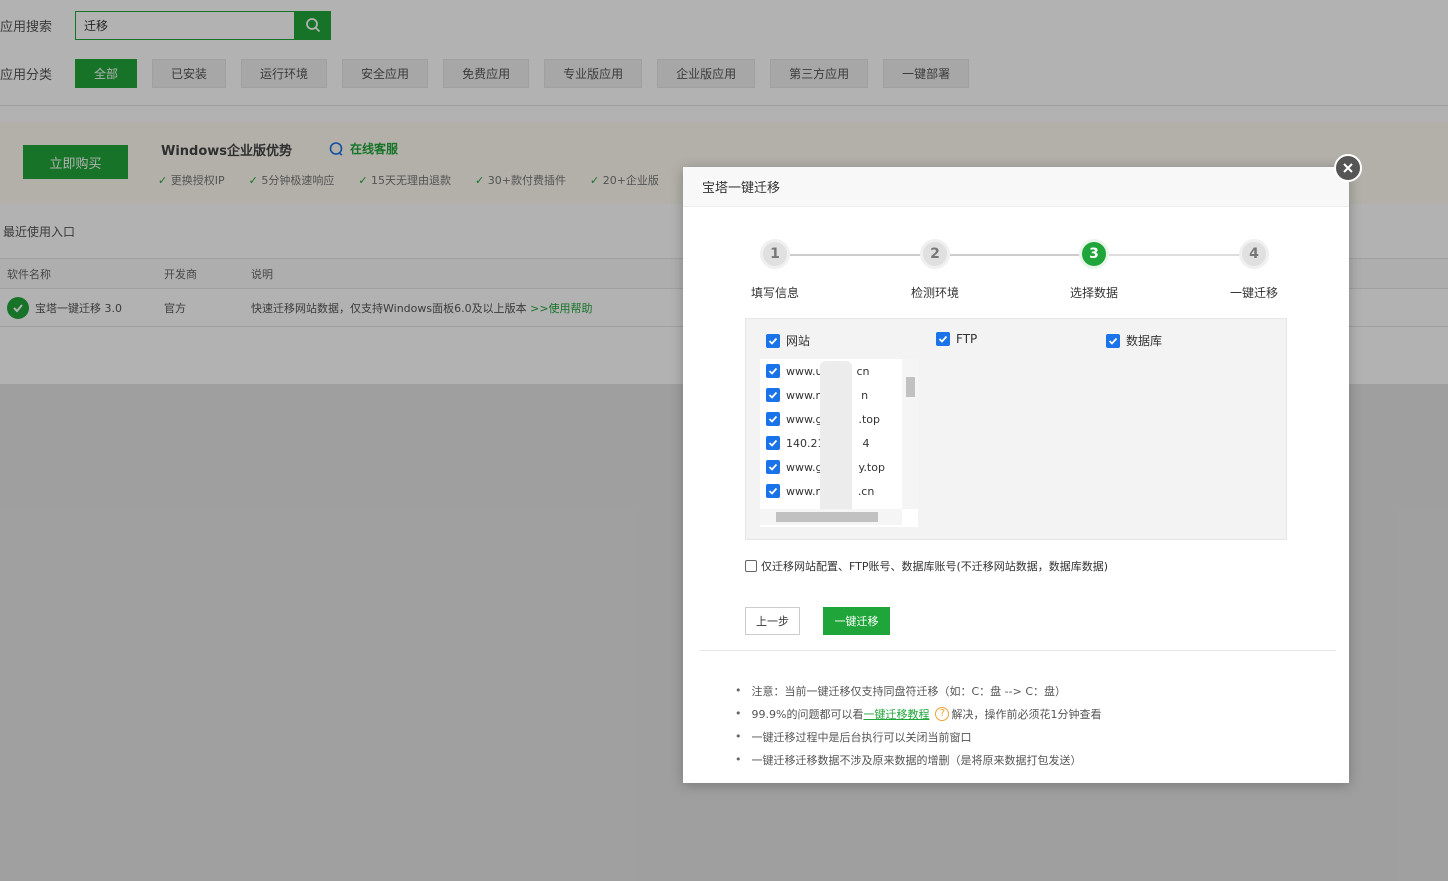 This screenshot has height=881, width=1448. Describe the element at coordinates (805, 395) in the screenshot. I see `site-name-start: www.ri` at that location.